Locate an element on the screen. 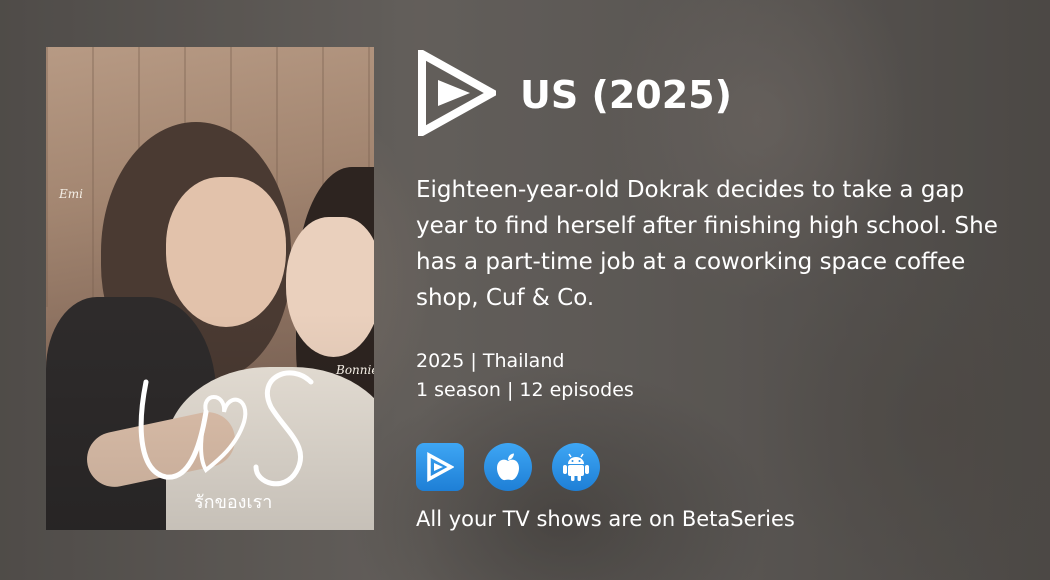 This screenshot has height=580, width=1050. poster-name-bonnie: Bonnie is located at coordinates (355, 370).